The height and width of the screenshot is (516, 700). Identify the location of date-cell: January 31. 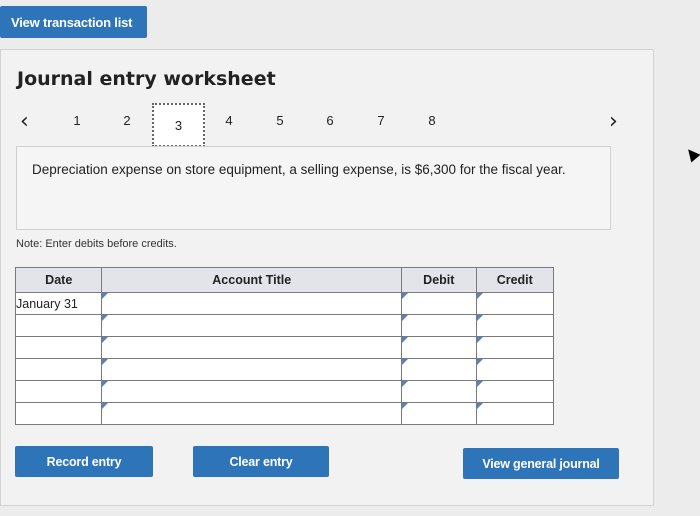
(58, 303).